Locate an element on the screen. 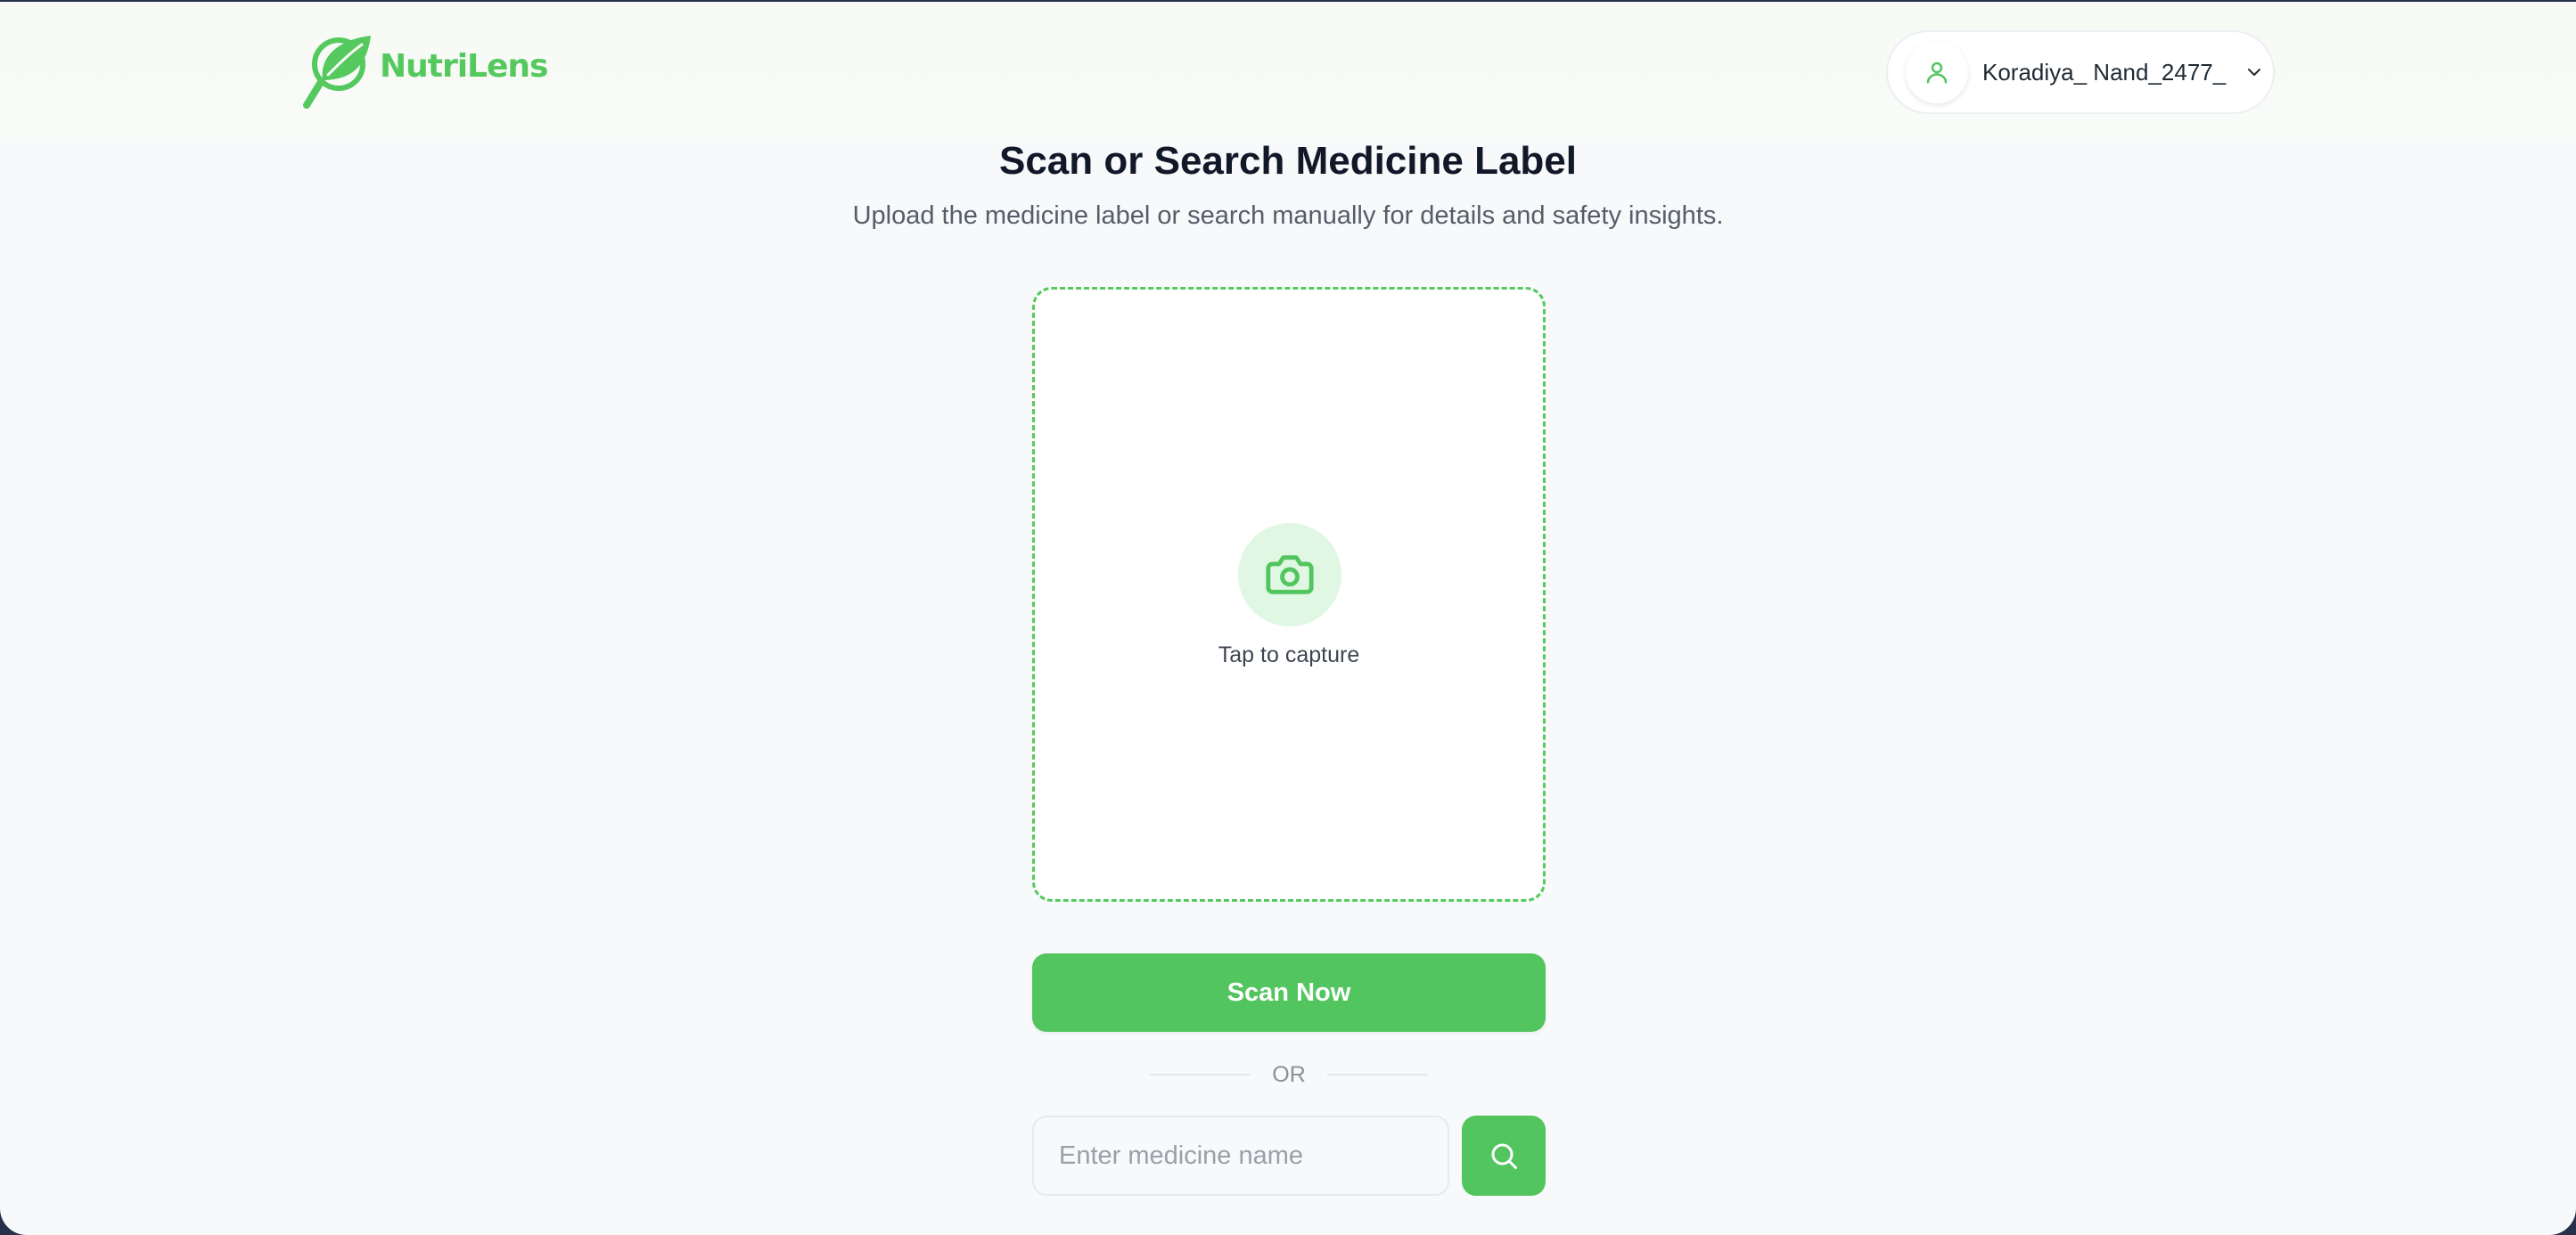 This screenshot has height=1235, width=2576. camera-icon is located at coordinates (1290, 574).